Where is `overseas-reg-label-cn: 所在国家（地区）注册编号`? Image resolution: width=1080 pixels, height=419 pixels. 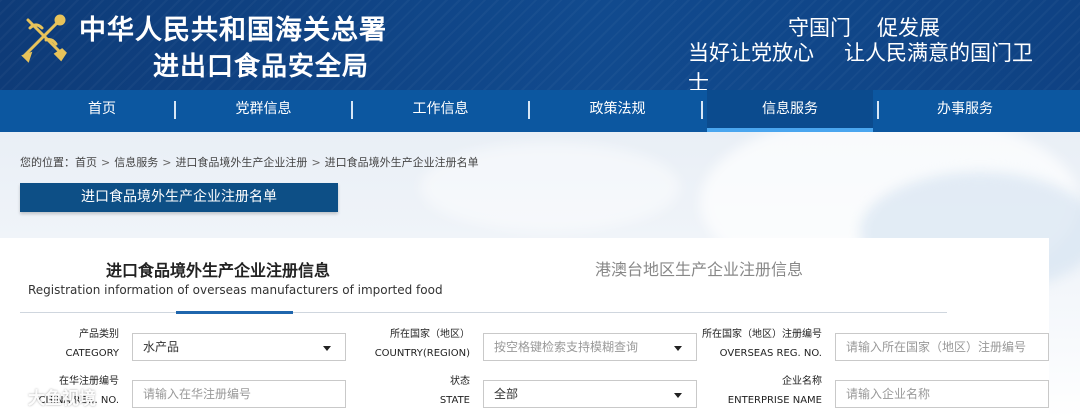
overseas-reg-label-cn: 所在国家（地区）注册编号 is located at coordinates (762, 334).